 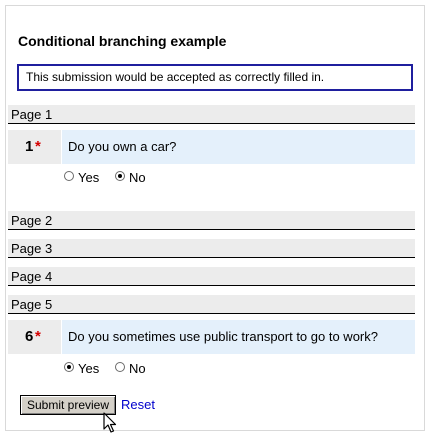 What do you see at coordinates (138, 404) in the screenshot?
I see `reset-link: Reset` at bounding box center [138, 404].